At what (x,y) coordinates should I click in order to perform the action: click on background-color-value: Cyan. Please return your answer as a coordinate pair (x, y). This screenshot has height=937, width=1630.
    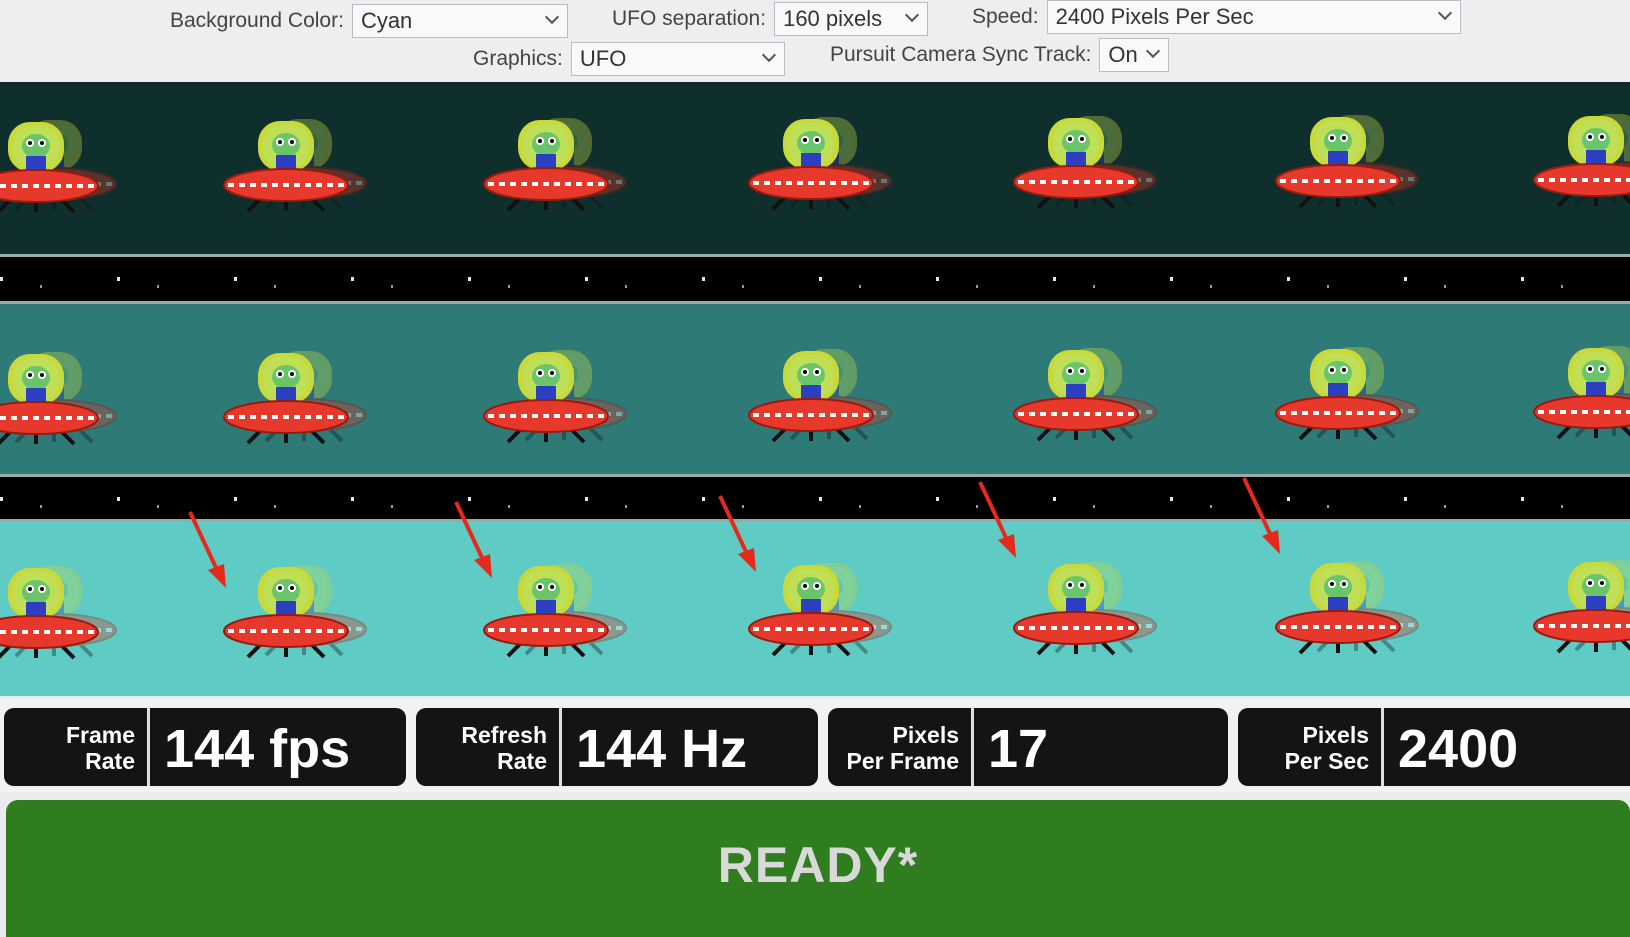
    Looking at the image, I should click on (386, 20).